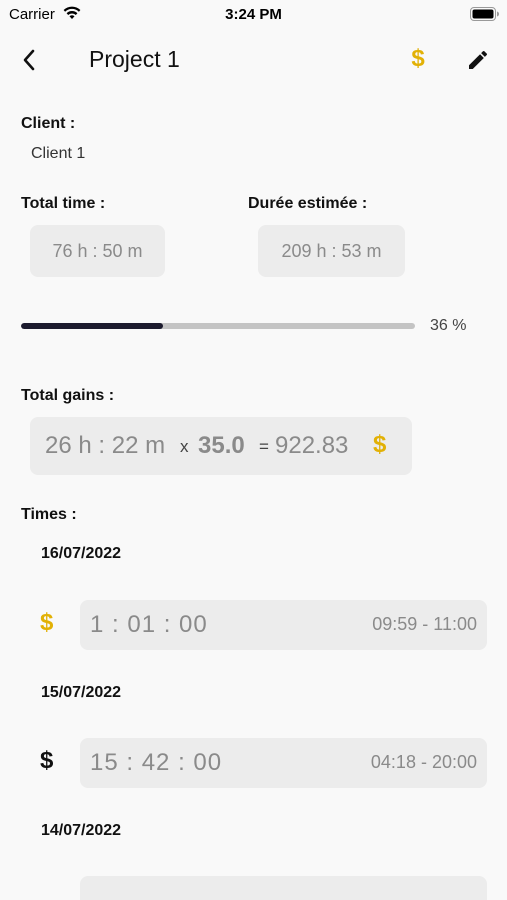 This screenshot has width=507, height=900. What do you see at coordinates (264, 446) in the screenshot?
I see `equals-sign: =` at bounding box center [264, 446].